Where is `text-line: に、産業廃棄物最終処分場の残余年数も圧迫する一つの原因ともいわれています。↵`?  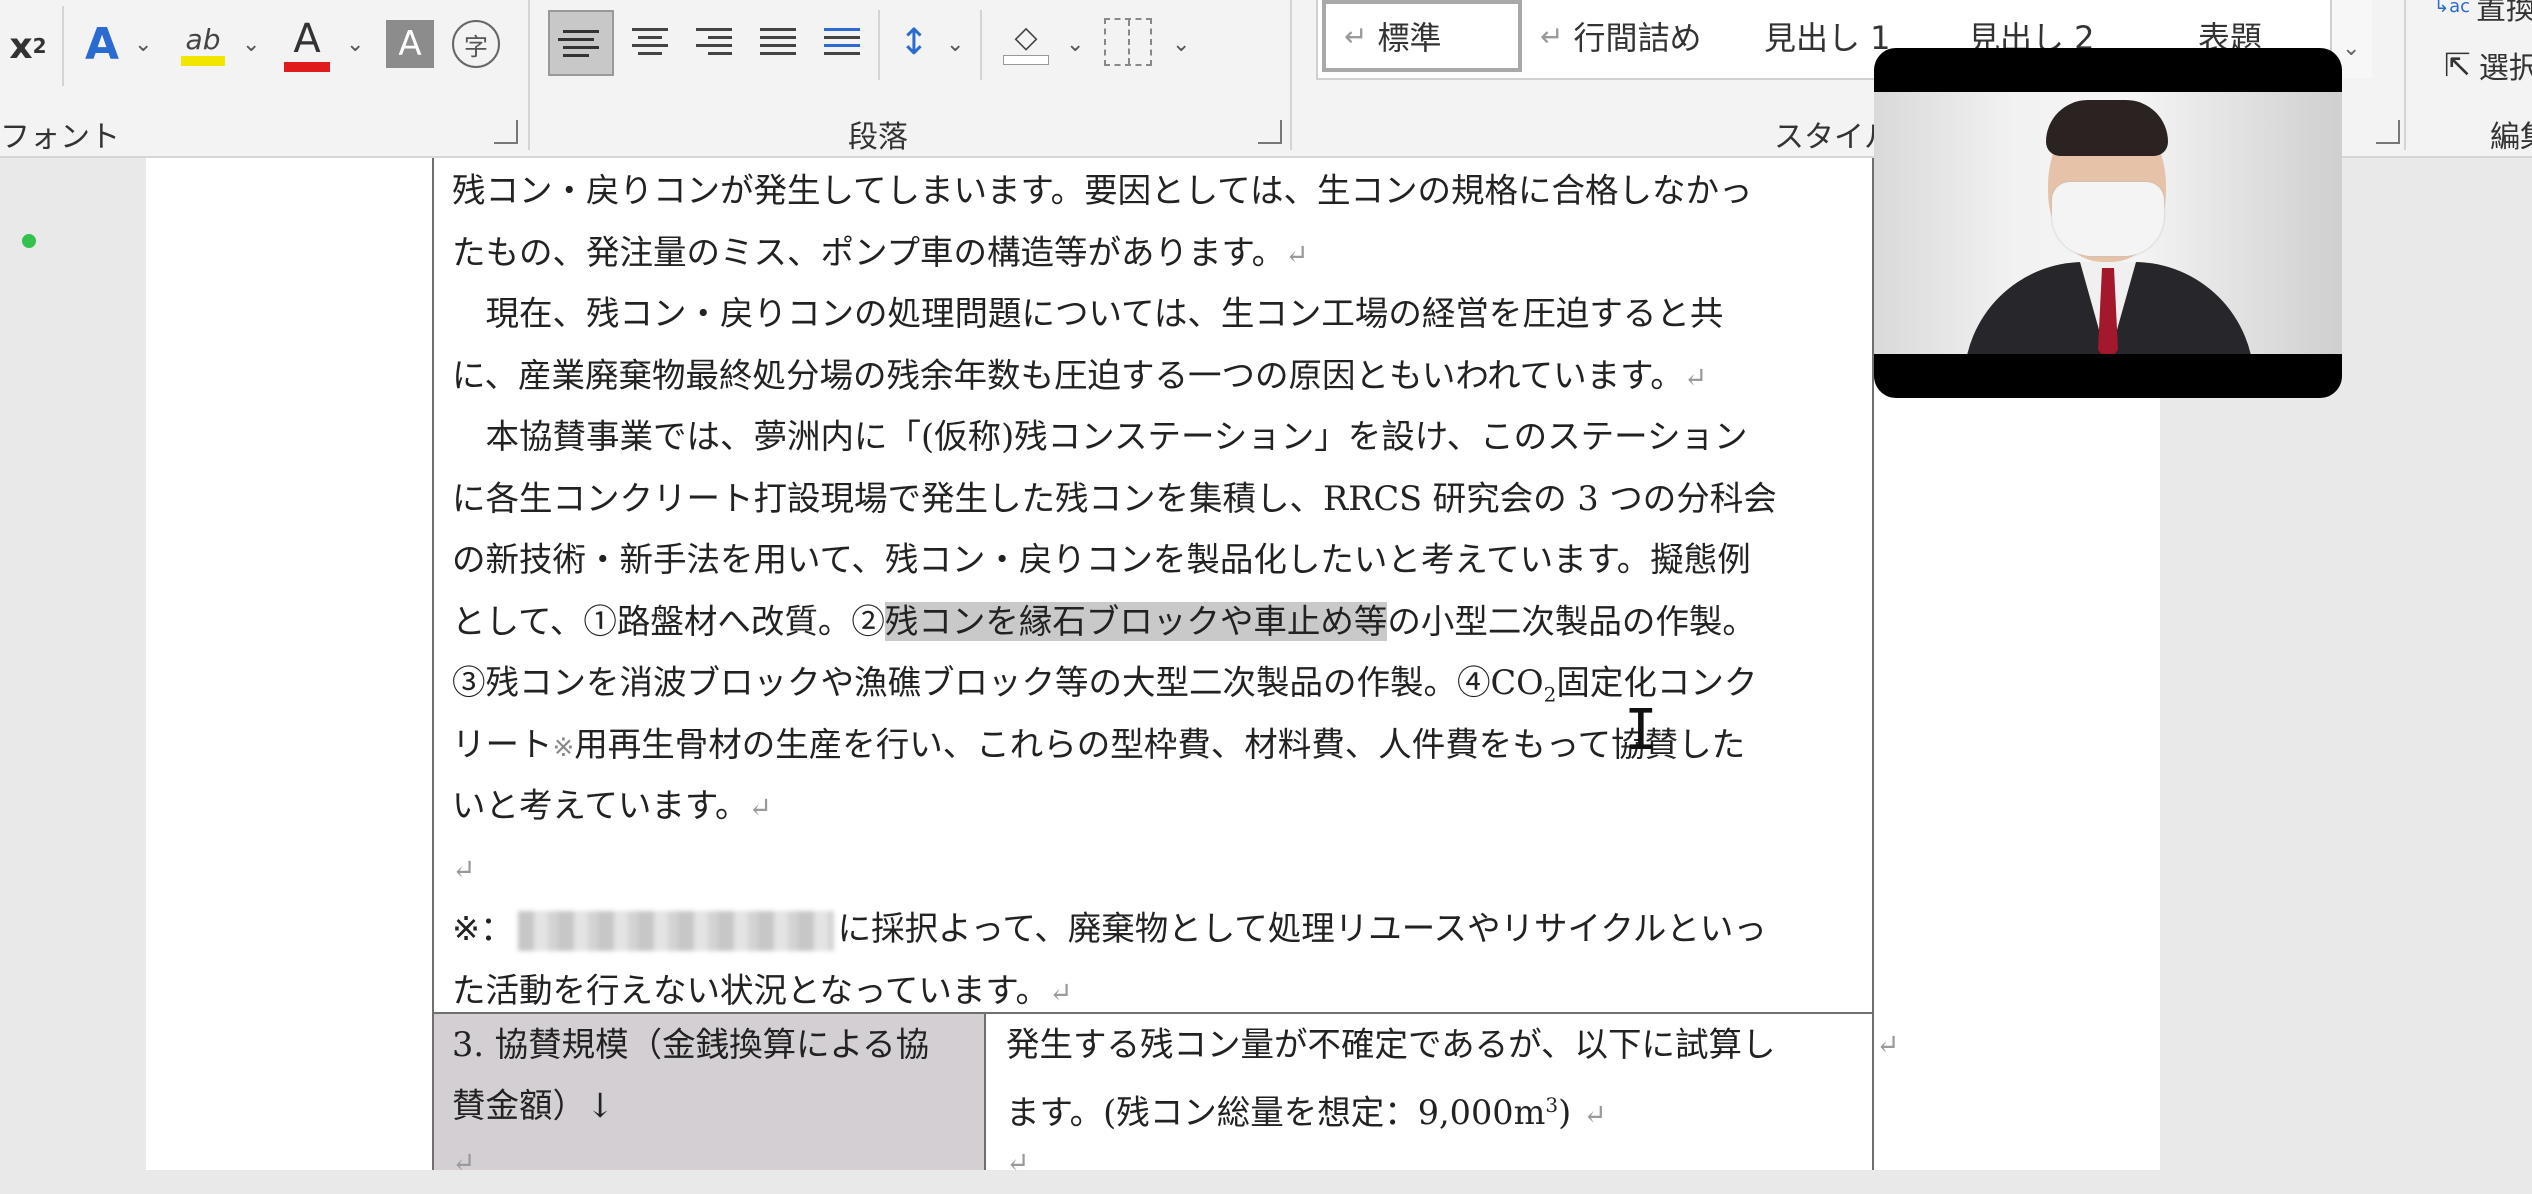
text-line: に、産業廃棄物最終処分場の残余年数も圧迫する一つの原因ともいわれています。↵ is located at coordinates (1152, 376).